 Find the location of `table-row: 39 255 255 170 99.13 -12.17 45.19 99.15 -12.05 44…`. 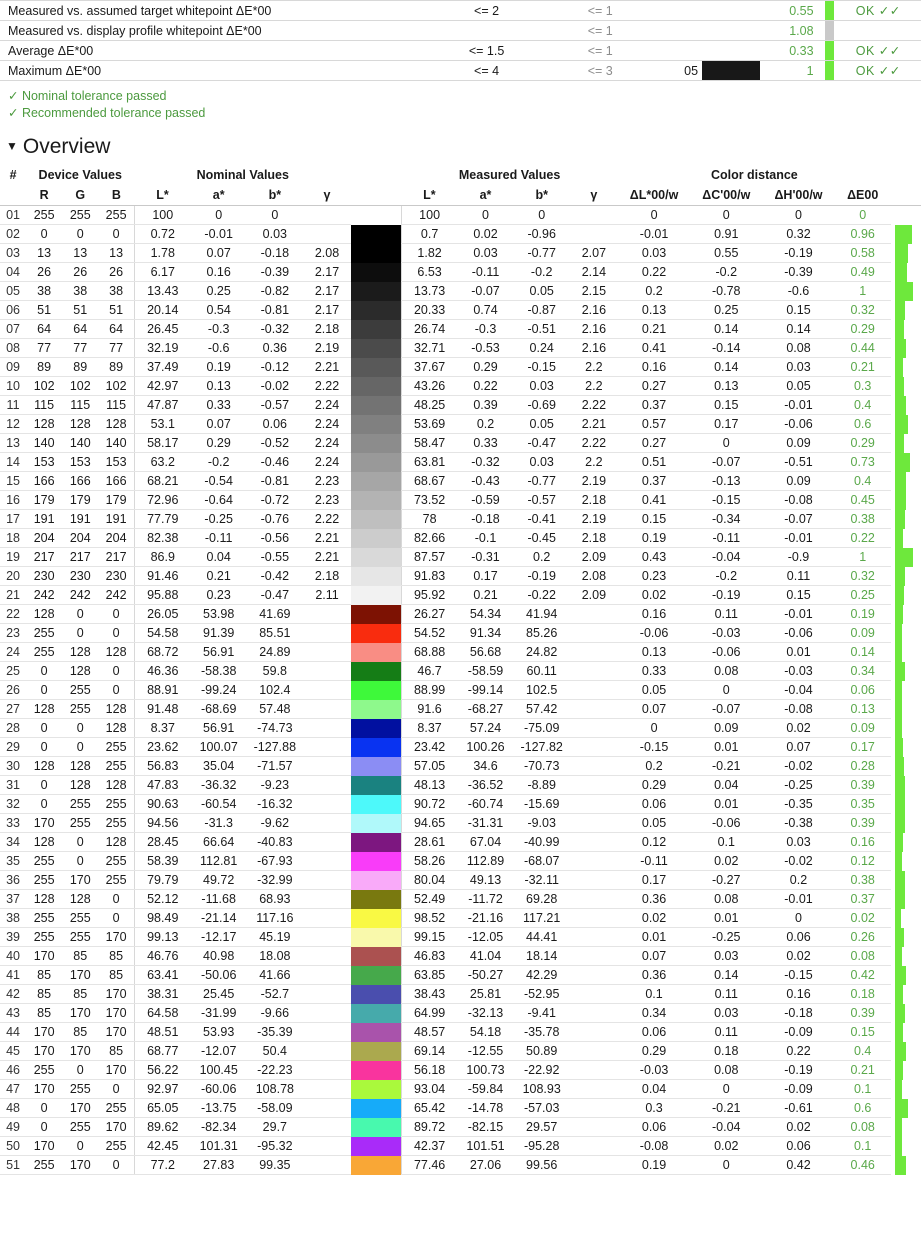

table-row: 39 255 255 170 99.13 -12.17 45.19 99.15 -12.05 44… is located at coordinates (460, 937).